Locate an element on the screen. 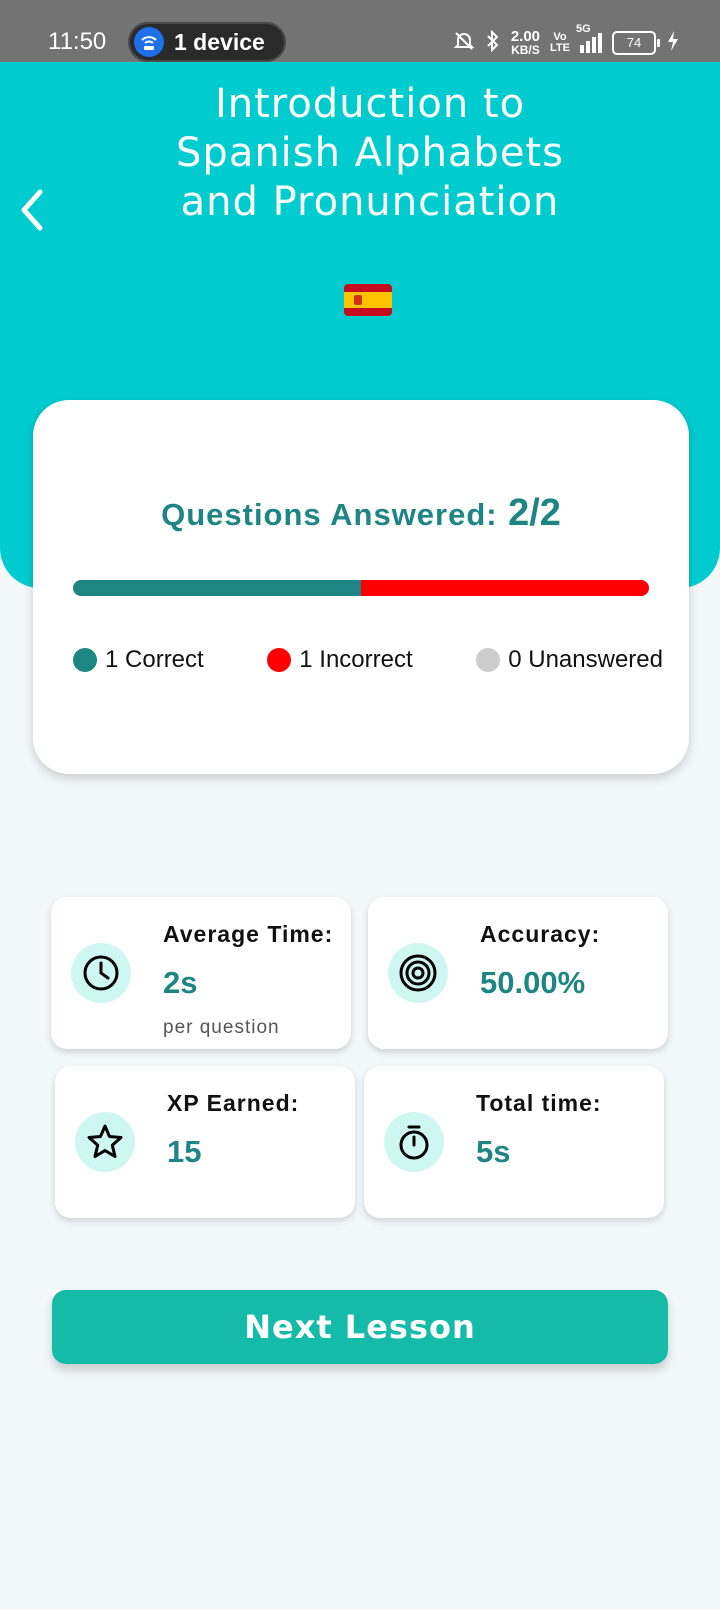 The image size is (720, 1610). chevron-left-icon is located at coordinates (32, 210).